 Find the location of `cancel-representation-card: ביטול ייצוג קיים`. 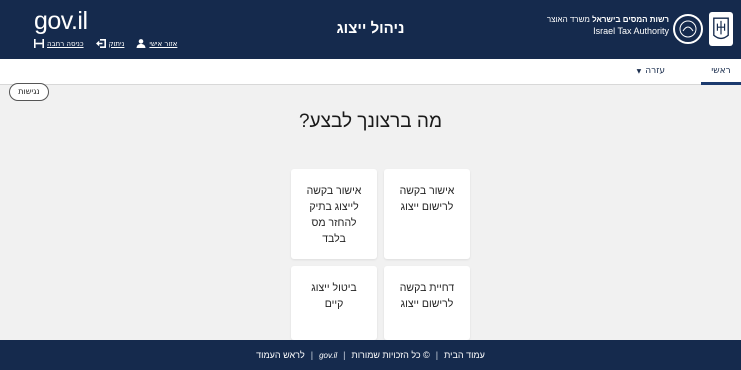

cancel-representation-card: ביטול ייצוג קיים is located at coordinates (334, 303).